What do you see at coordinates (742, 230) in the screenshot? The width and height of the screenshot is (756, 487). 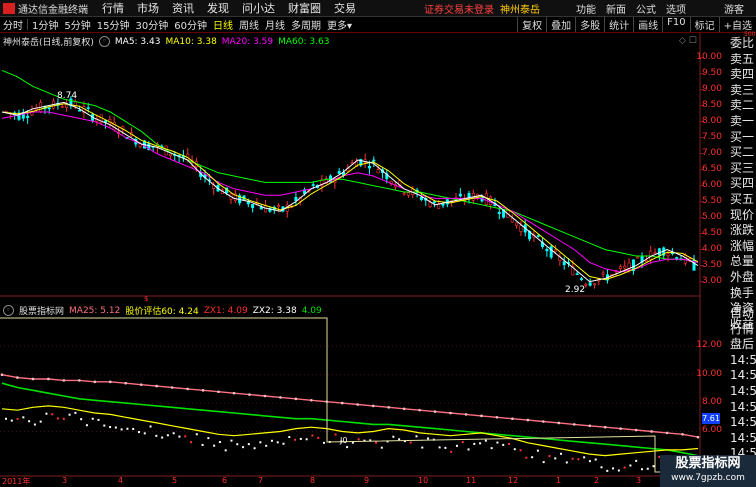 I see `quote-field-label: 涨跌` at bounding box center [742, 230].